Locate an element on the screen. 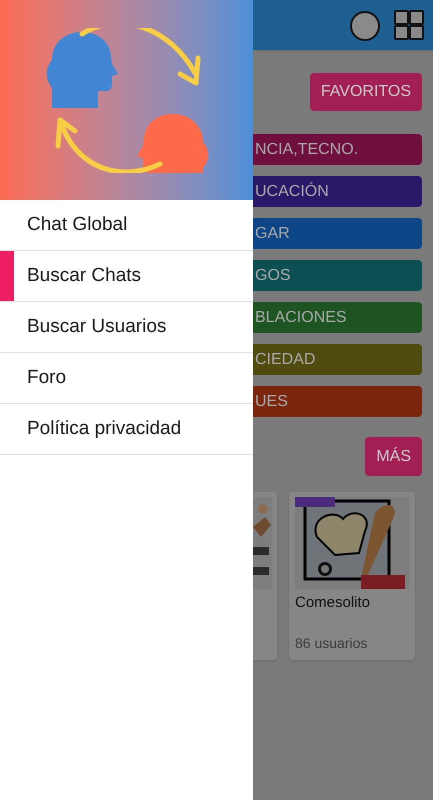 The width and height of the screenshot is (433, 800). more-button: MÁS is located at coordinates (393, 456).